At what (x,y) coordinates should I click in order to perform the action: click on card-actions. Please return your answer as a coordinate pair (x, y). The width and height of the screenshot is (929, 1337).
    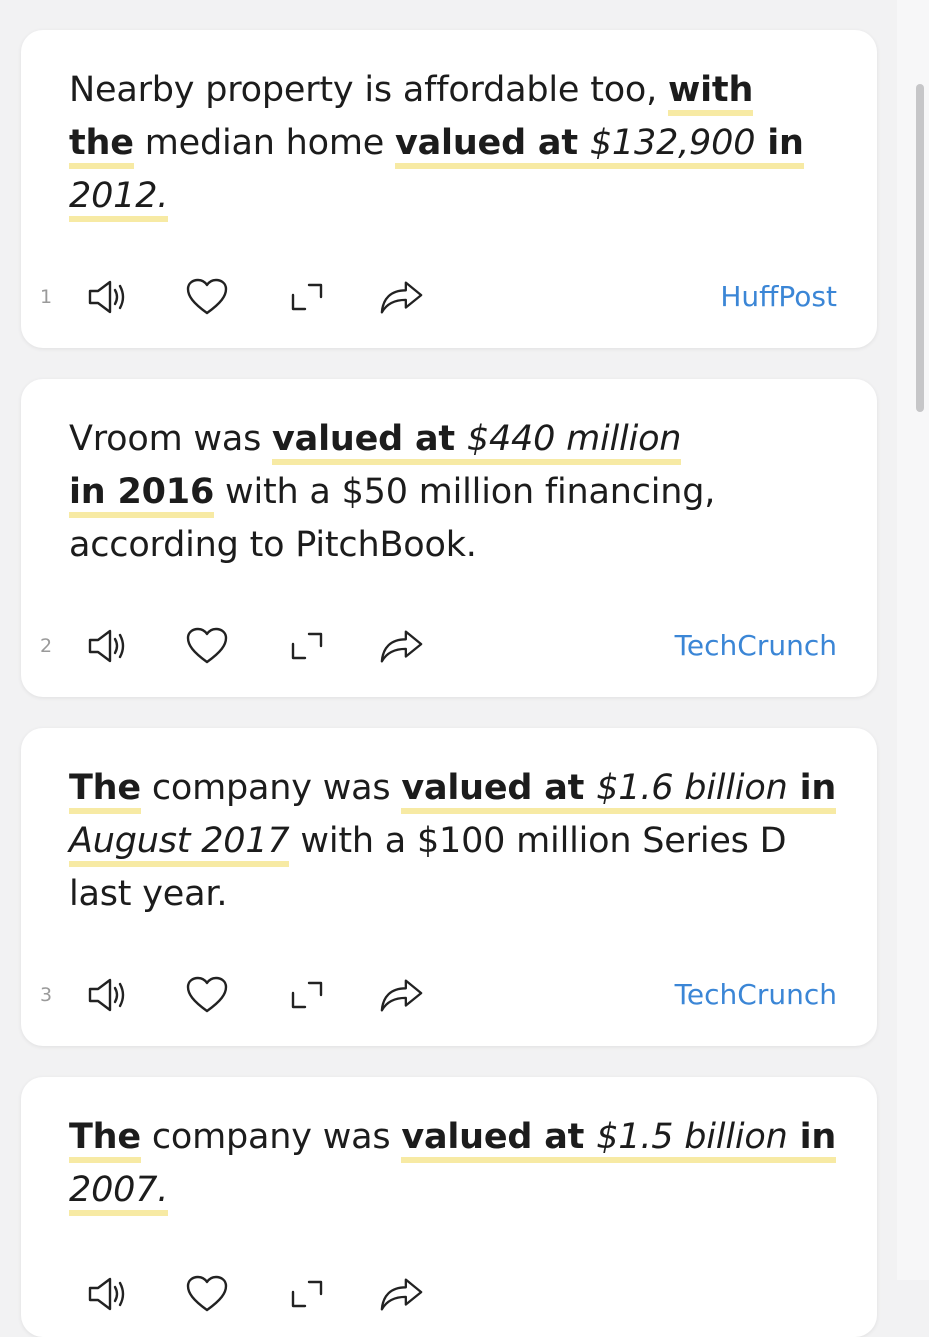
    Looking at the image, I should click on (449, 1294).